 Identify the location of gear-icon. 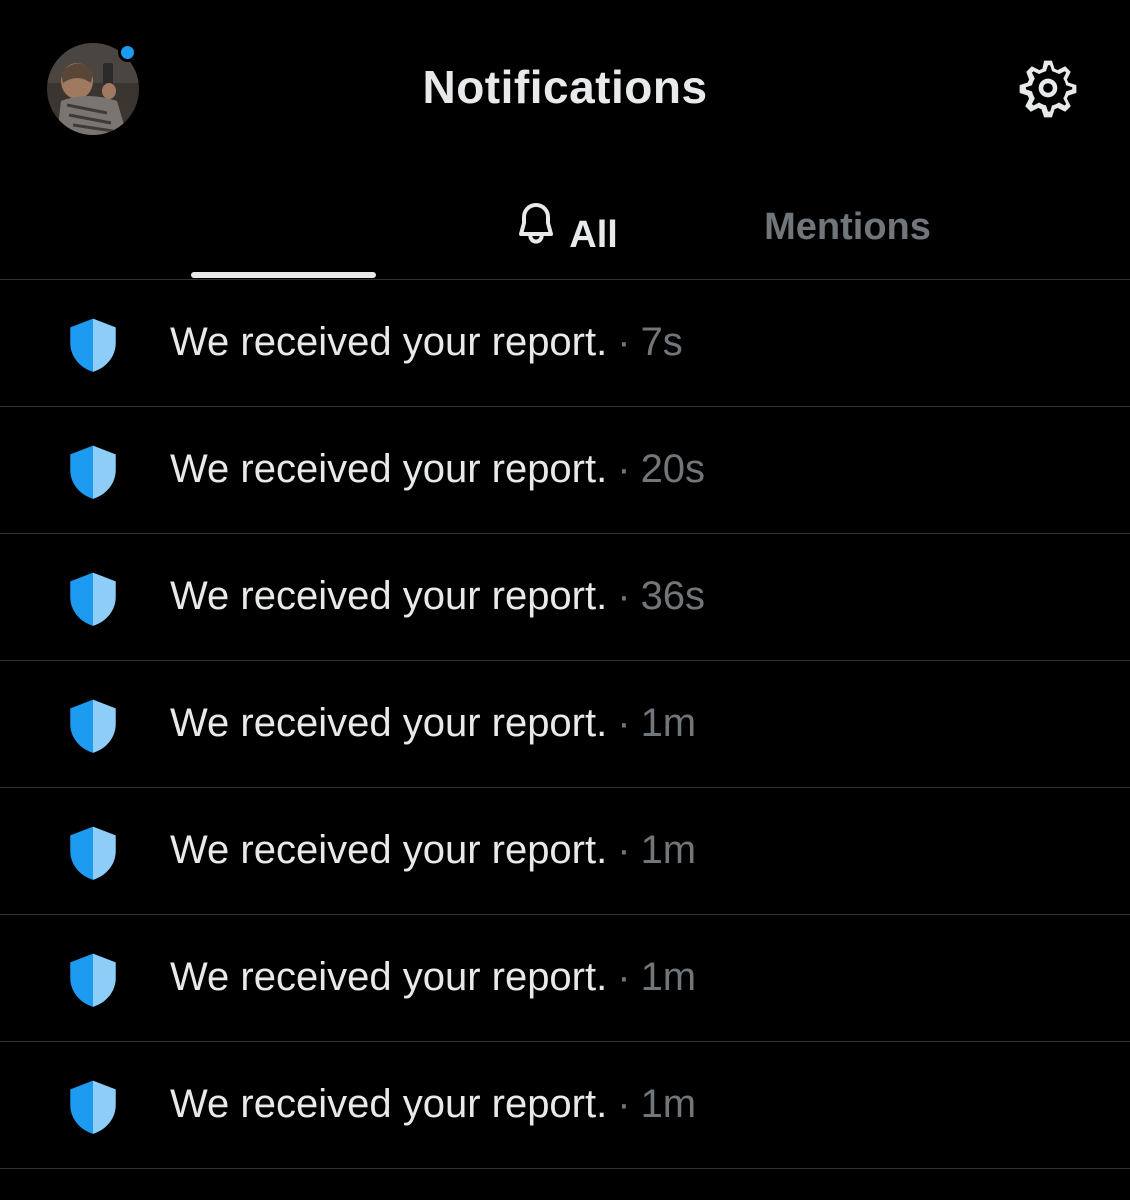
(1048, 89).